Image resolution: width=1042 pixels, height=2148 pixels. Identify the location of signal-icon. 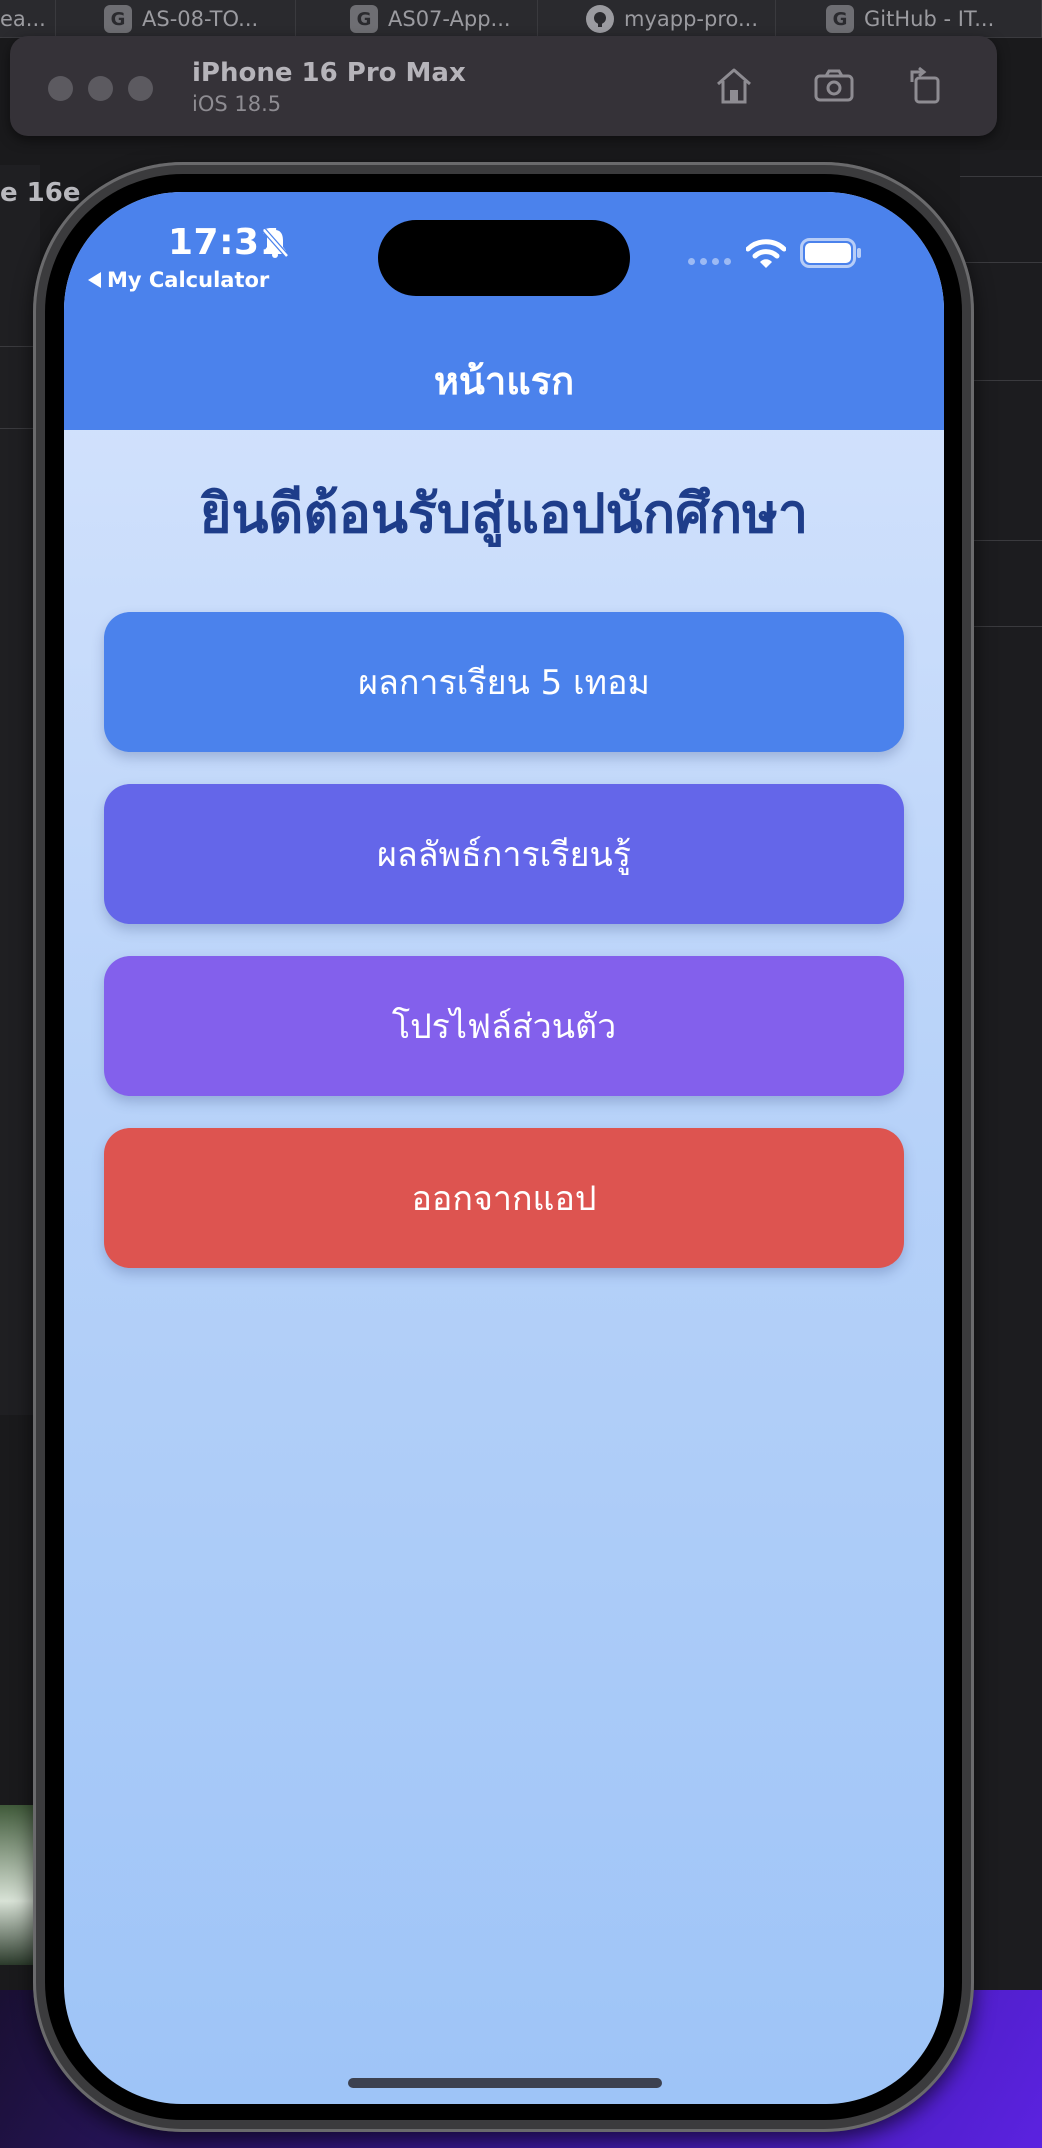
(709, 261).